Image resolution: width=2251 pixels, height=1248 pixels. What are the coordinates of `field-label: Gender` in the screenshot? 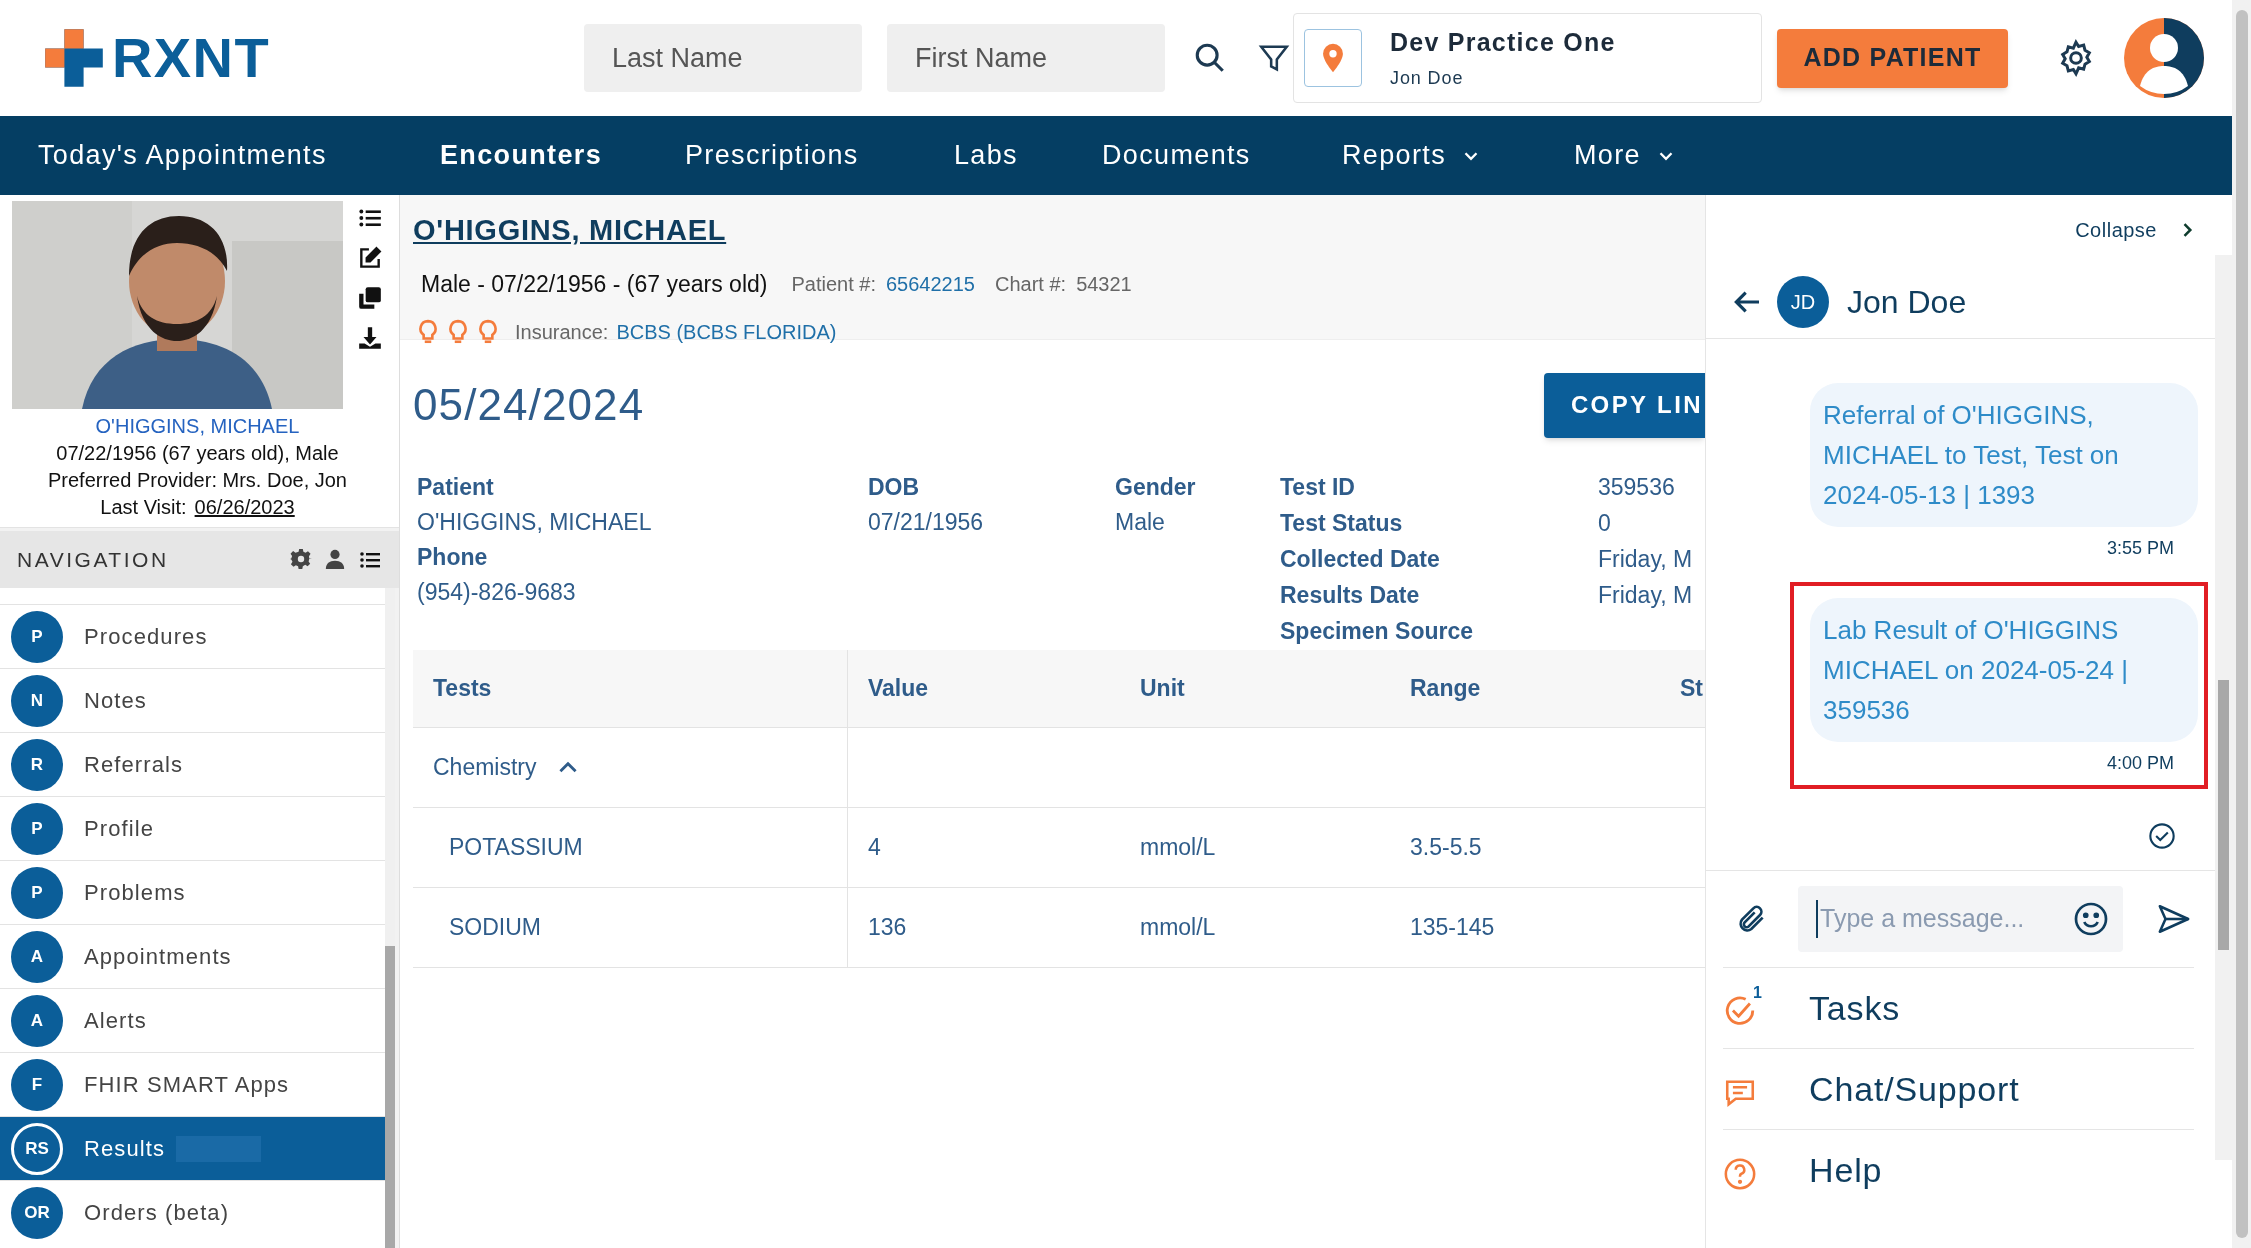 It's located at (1155, 487).